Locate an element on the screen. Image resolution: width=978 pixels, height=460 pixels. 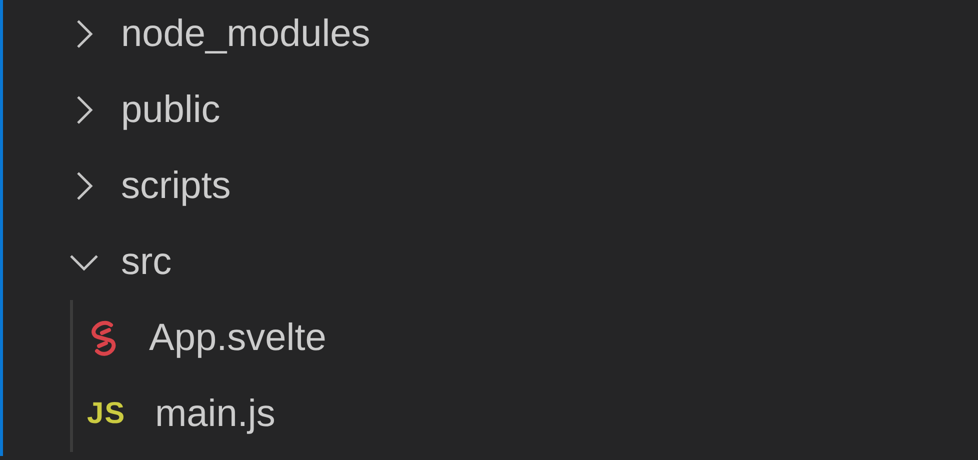
folder-name: scripts is located at coordinates (176, 186).